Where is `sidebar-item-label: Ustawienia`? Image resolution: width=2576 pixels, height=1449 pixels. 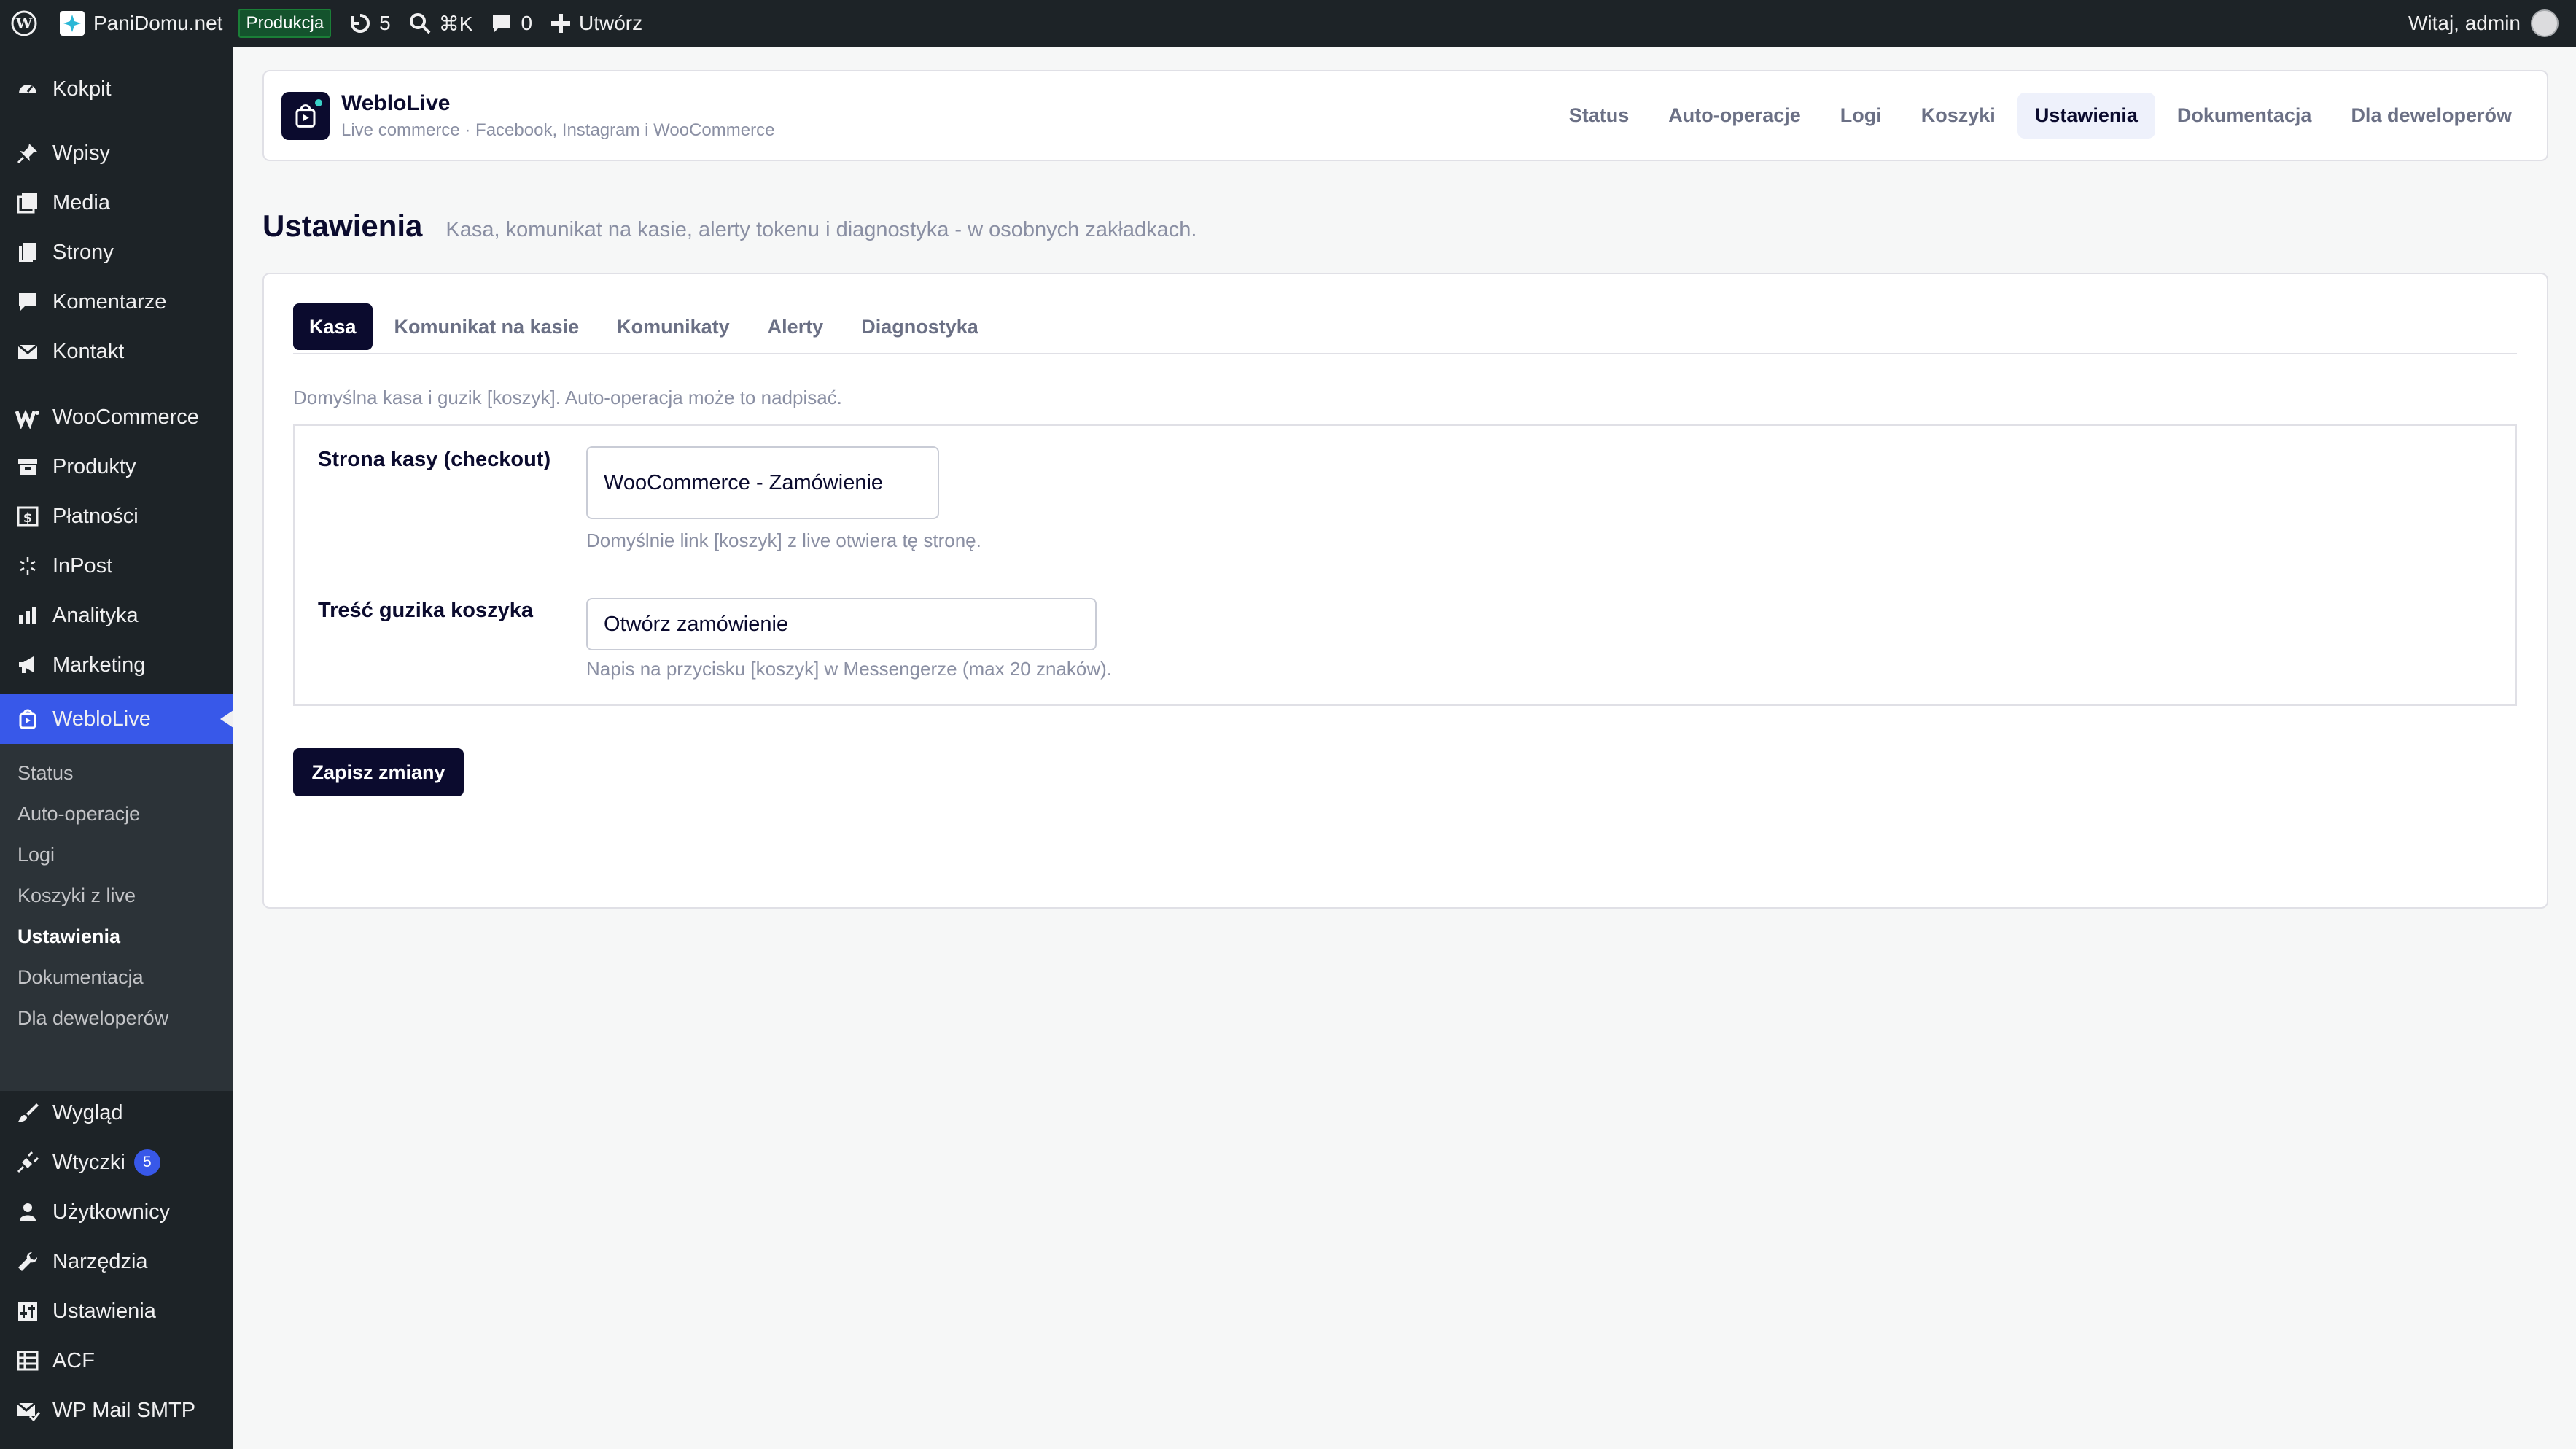 sidebar-item-label: Ustawienia is located at coordinates (104, 1311).